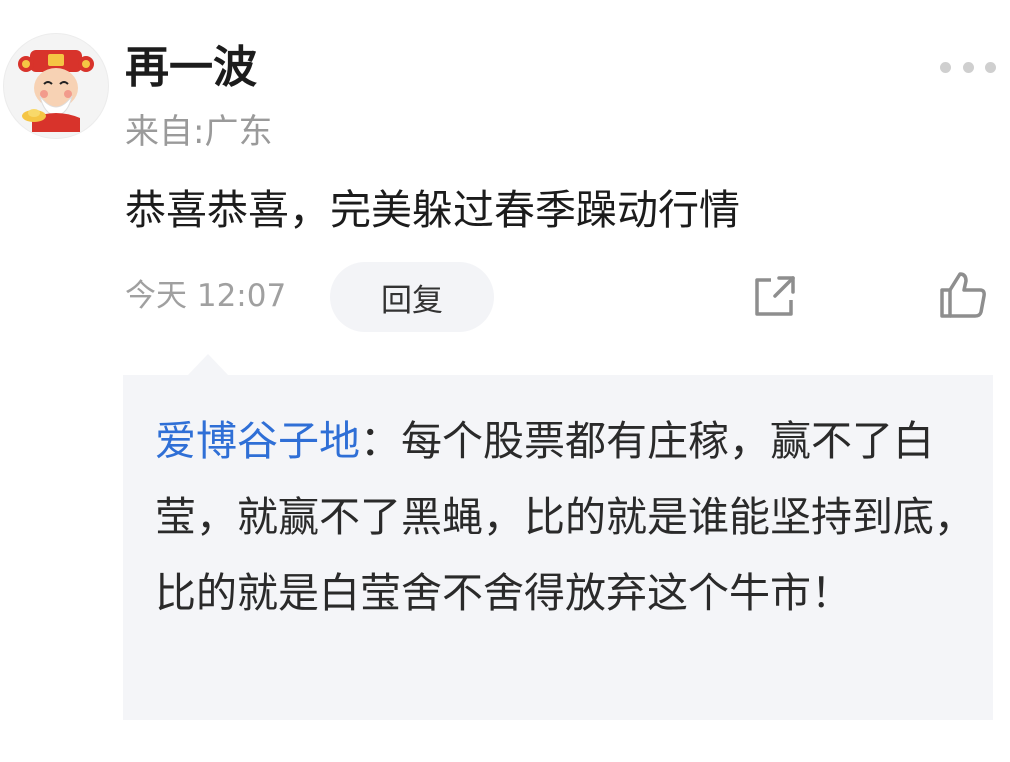 This screenshot has width=1010, height=762. I want to click on avatar-god-of-wealth-icon, so click(56, 91).